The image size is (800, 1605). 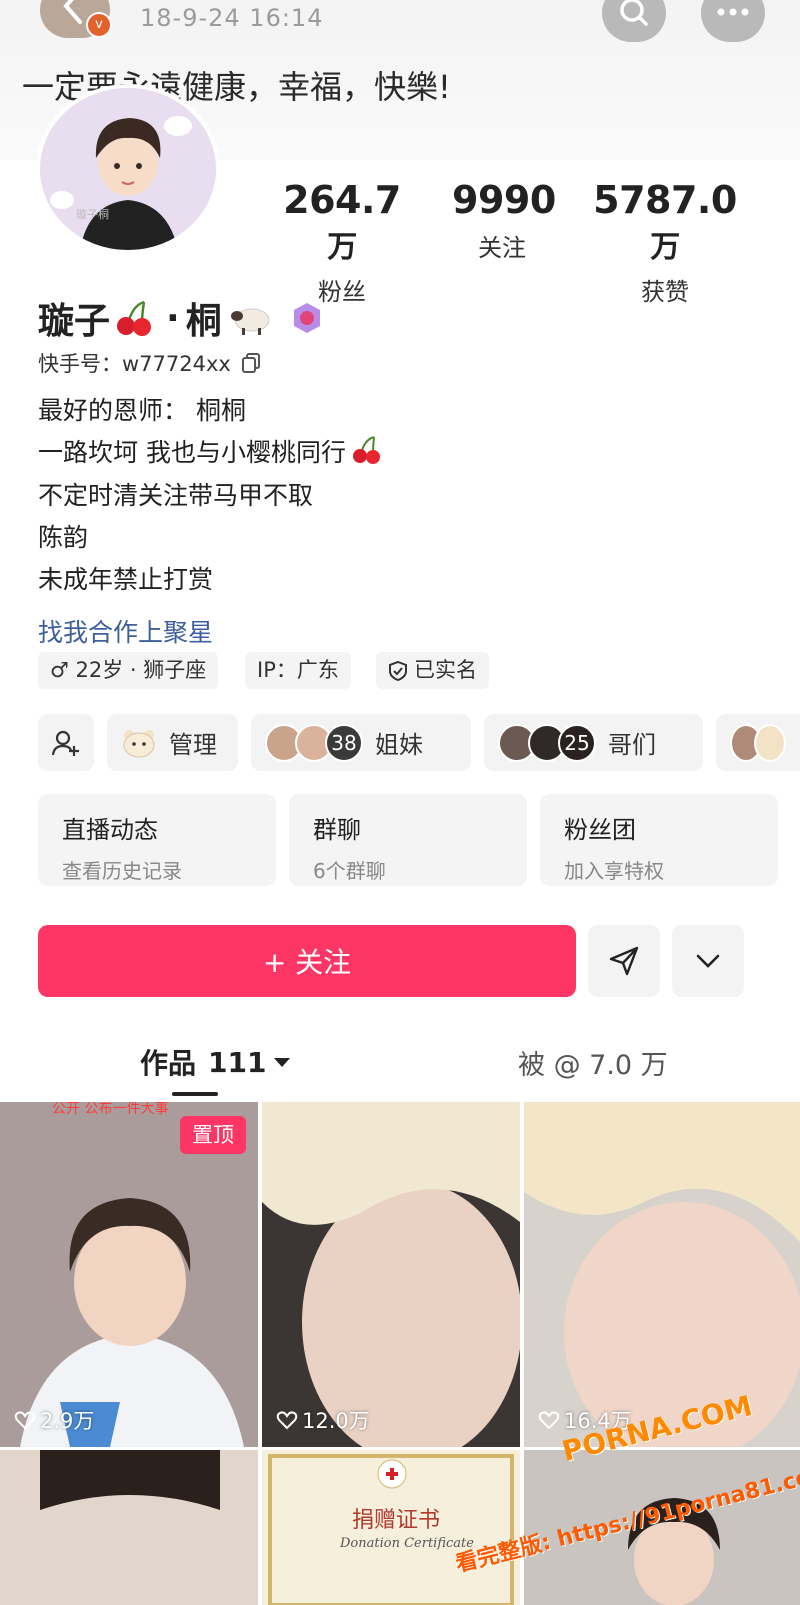 What do you see at coordinates (342, 242) in the screenshot?
I see `stat-followers: 264.7万 粉丝` at bounding box center [342, 242].